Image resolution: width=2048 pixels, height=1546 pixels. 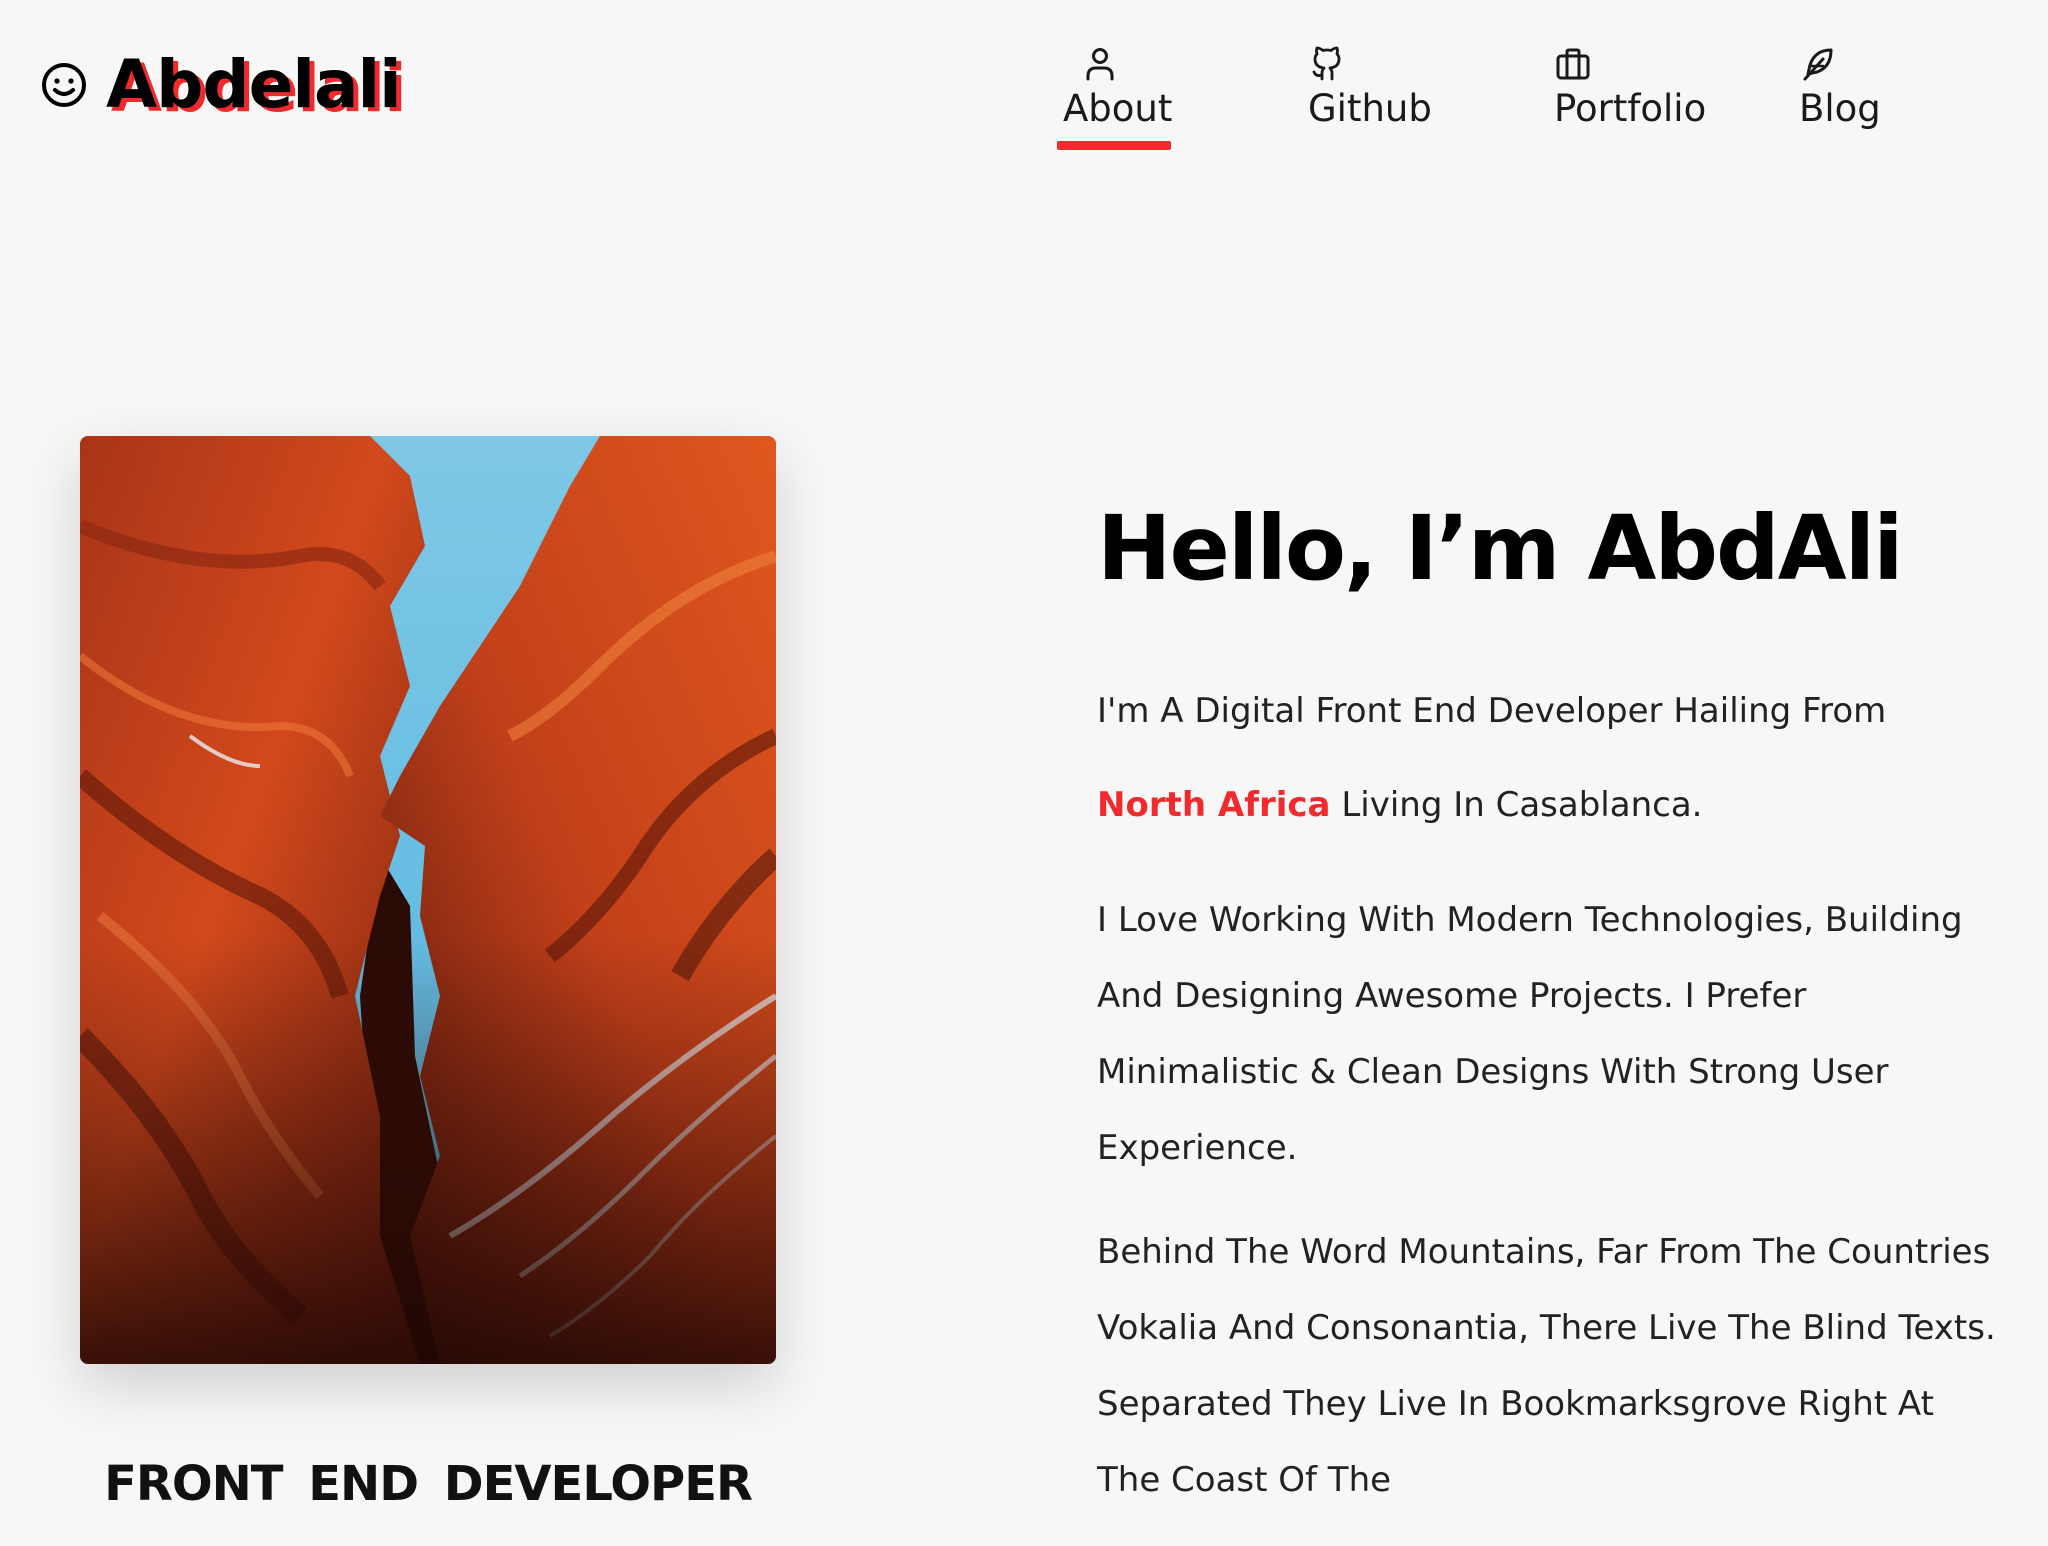 What do you see at coordinates (1214, 804) in the screenshot?
I see `location-highlight: North Africa` at bounding box center [1214, 804].